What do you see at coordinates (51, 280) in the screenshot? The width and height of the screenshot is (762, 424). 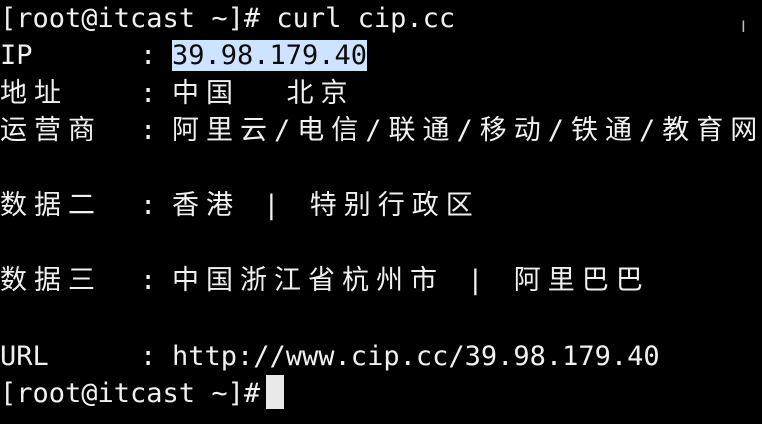 I see `field-key-data3: 数据三` at bounding box center [51, 280].